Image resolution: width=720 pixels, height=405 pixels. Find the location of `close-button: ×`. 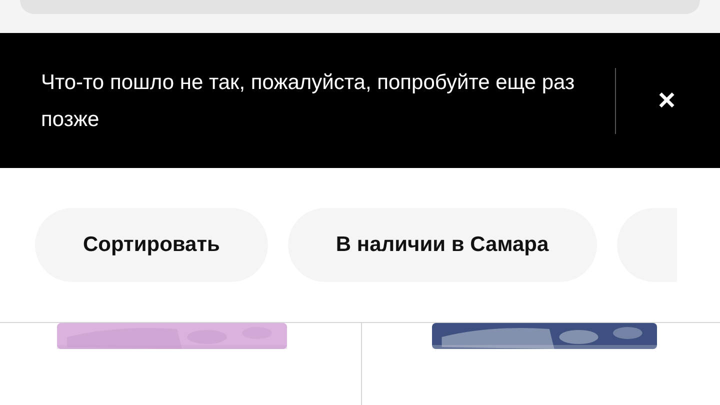

close-button: × is located at coordinates (667, 101).